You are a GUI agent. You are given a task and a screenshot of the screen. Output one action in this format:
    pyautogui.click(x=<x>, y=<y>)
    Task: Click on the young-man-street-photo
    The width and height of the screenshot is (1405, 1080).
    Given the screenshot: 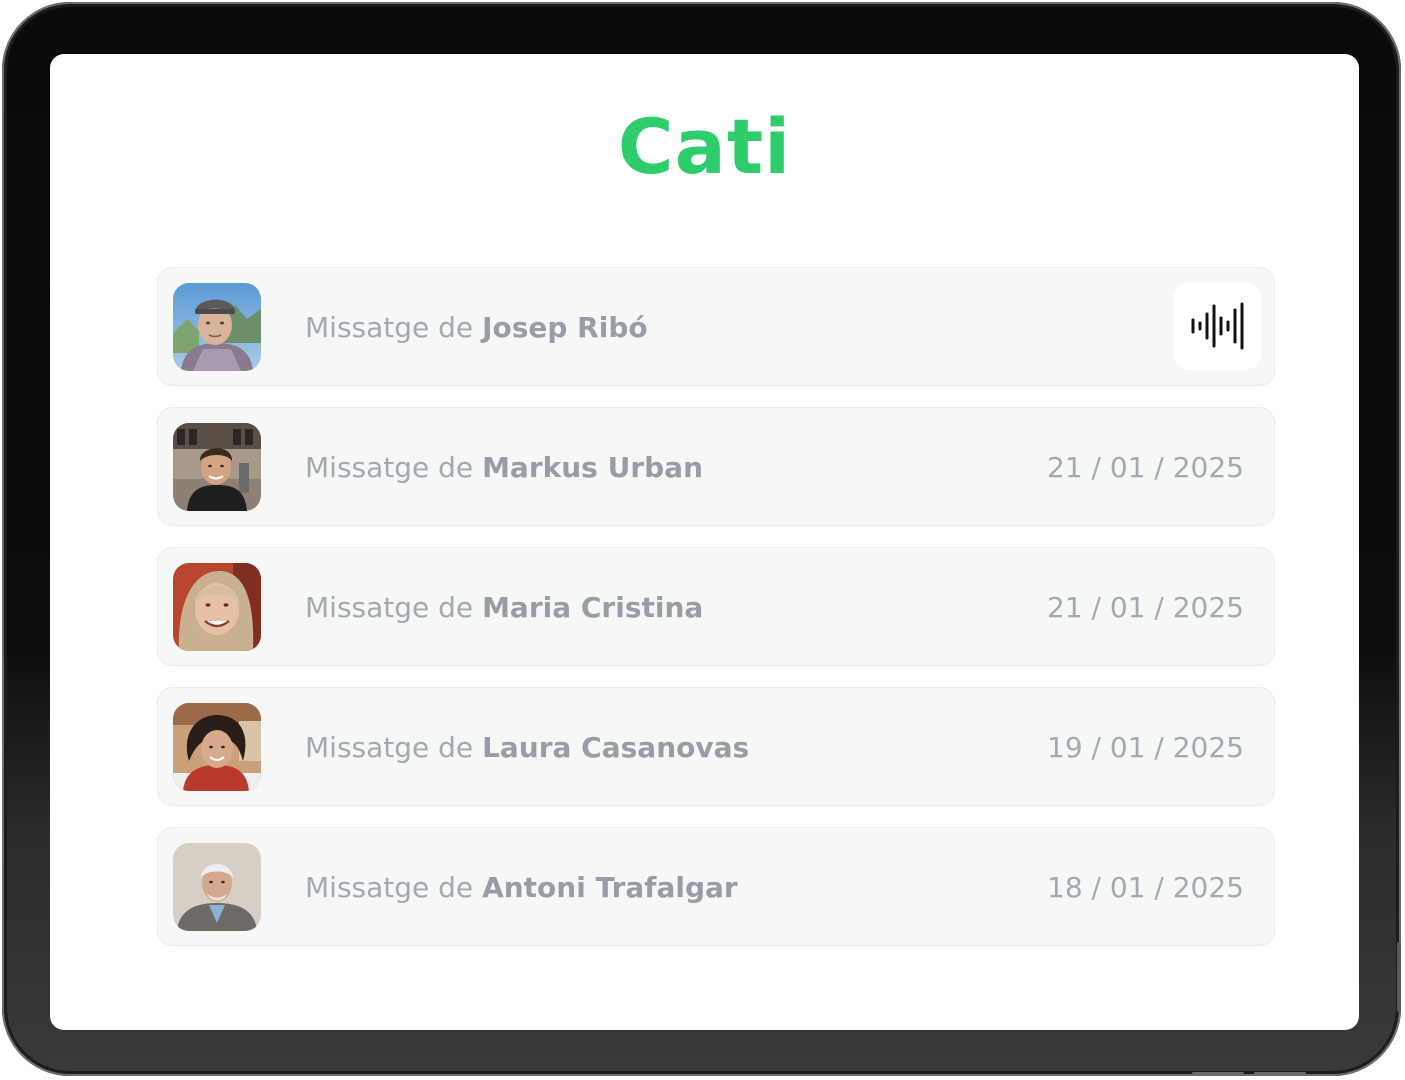 What is the action you would take?
    pyautogui.click(x=217, y=467)
    